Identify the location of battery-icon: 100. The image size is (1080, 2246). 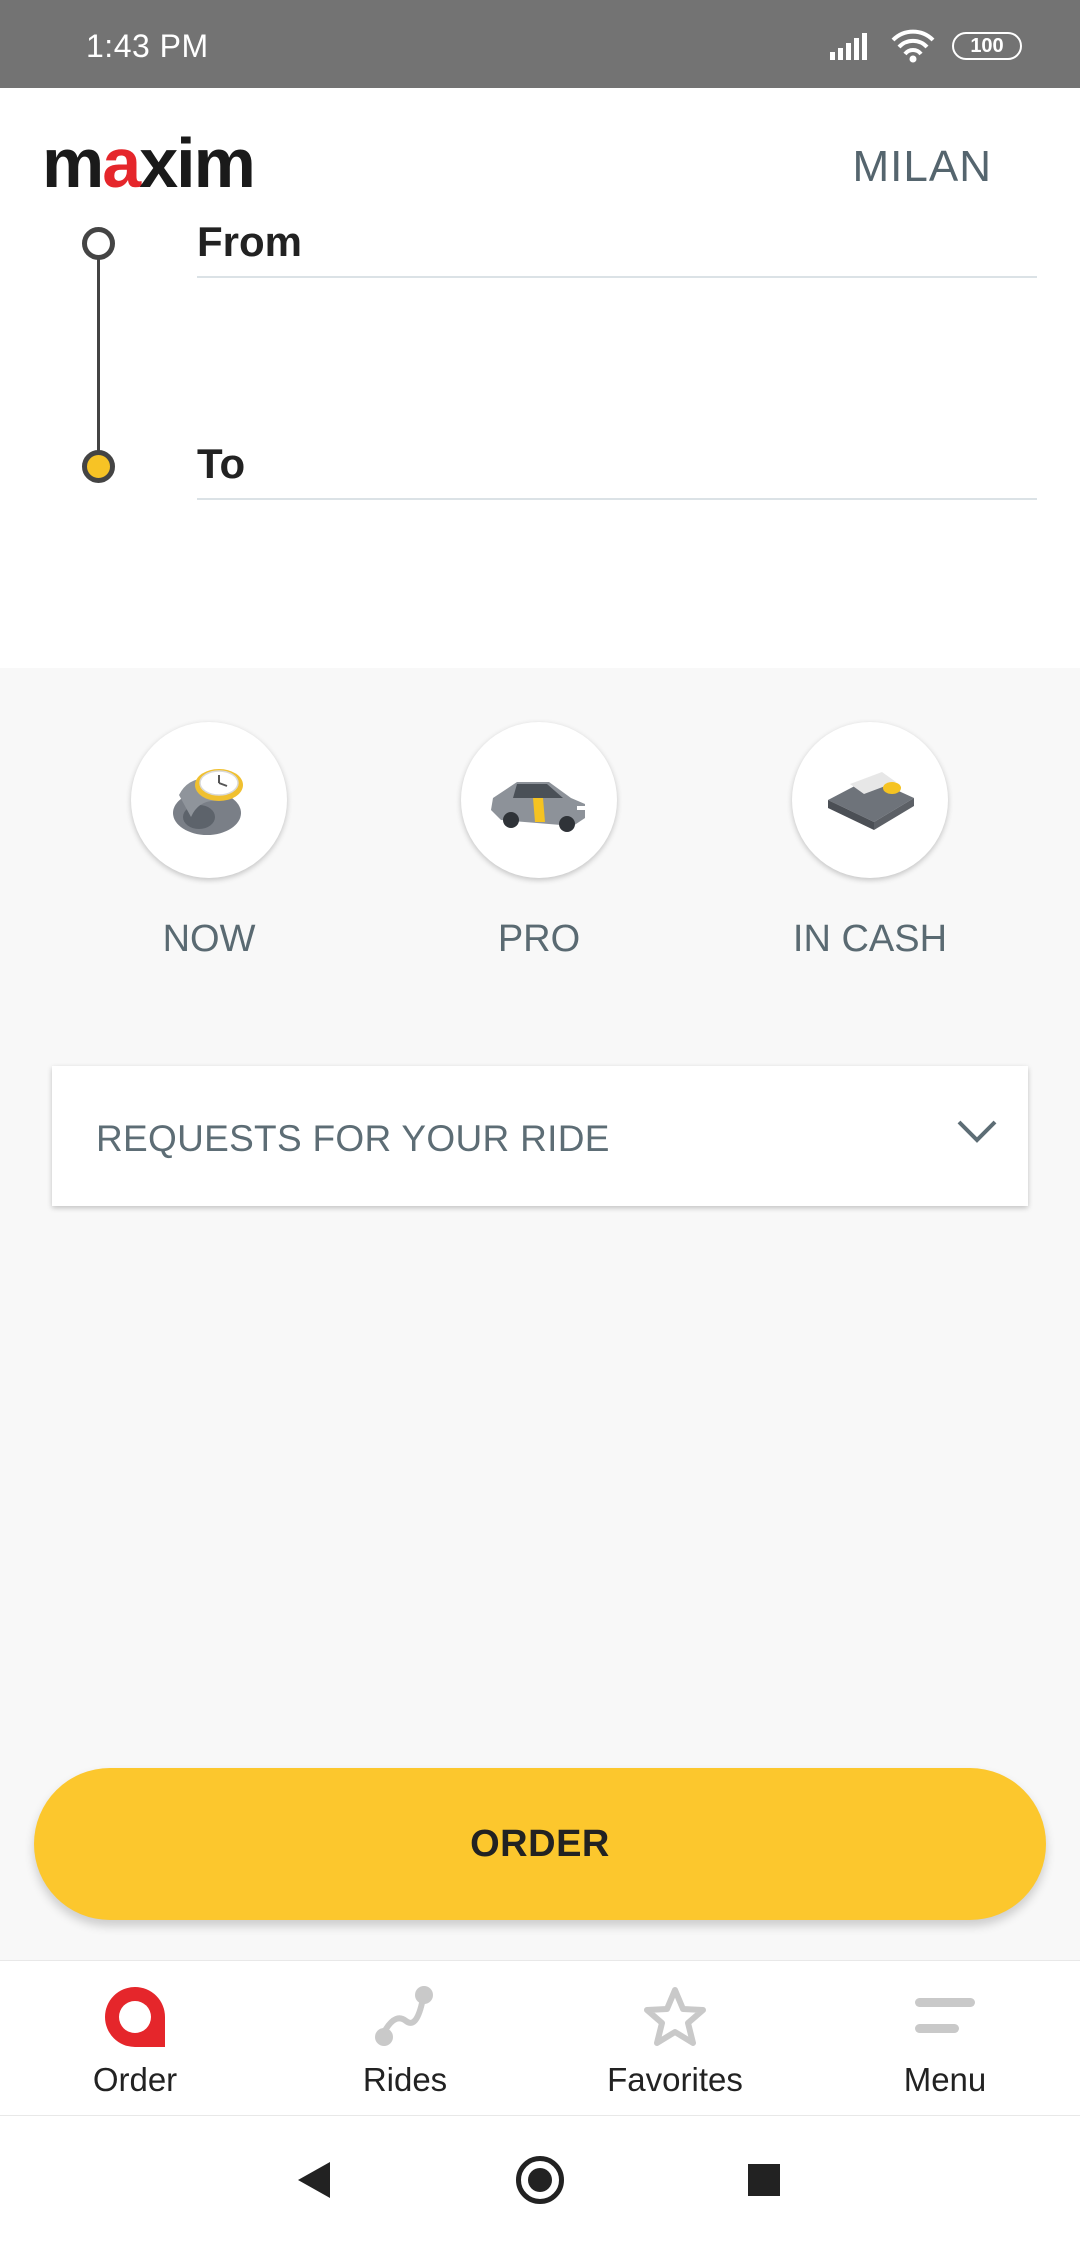
(987, 46).